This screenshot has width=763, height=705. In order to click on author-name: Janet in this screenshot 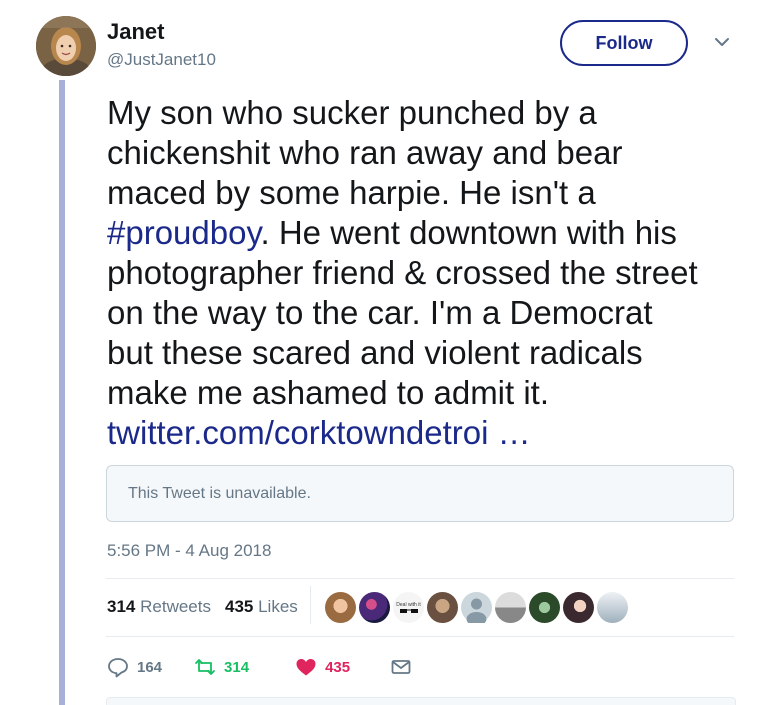, I will do `click(135, 32)`.